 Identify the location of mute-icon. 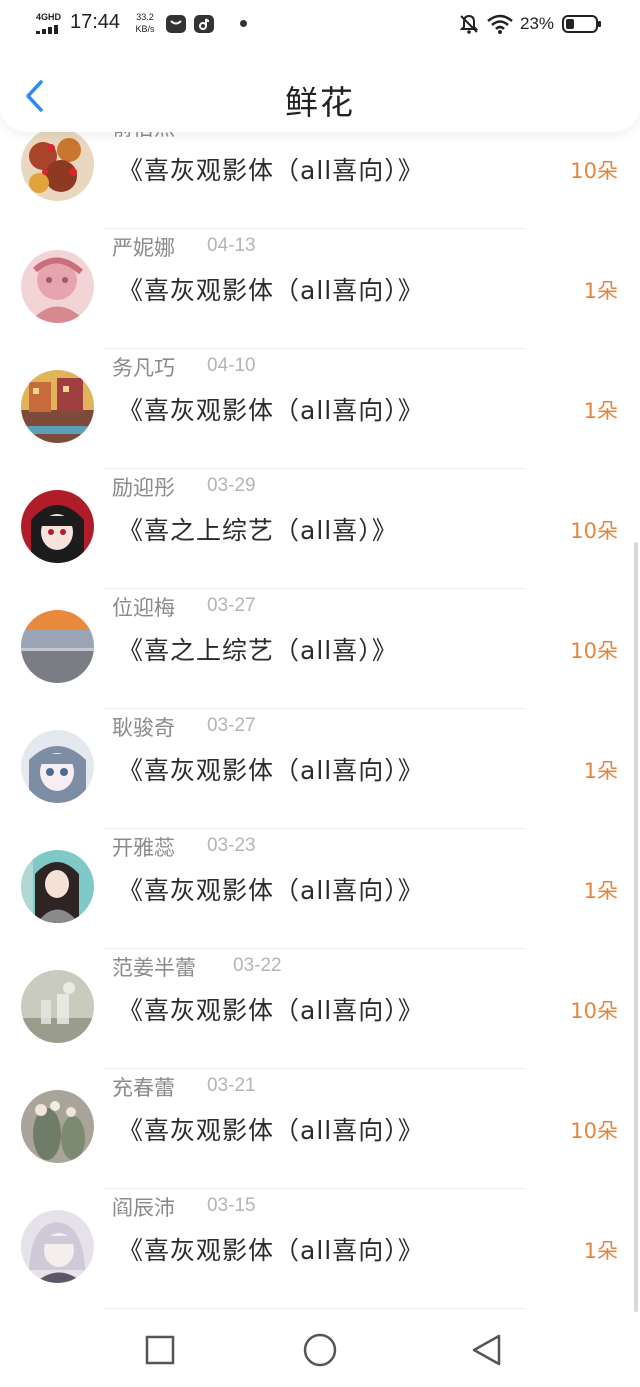
(469, 24).